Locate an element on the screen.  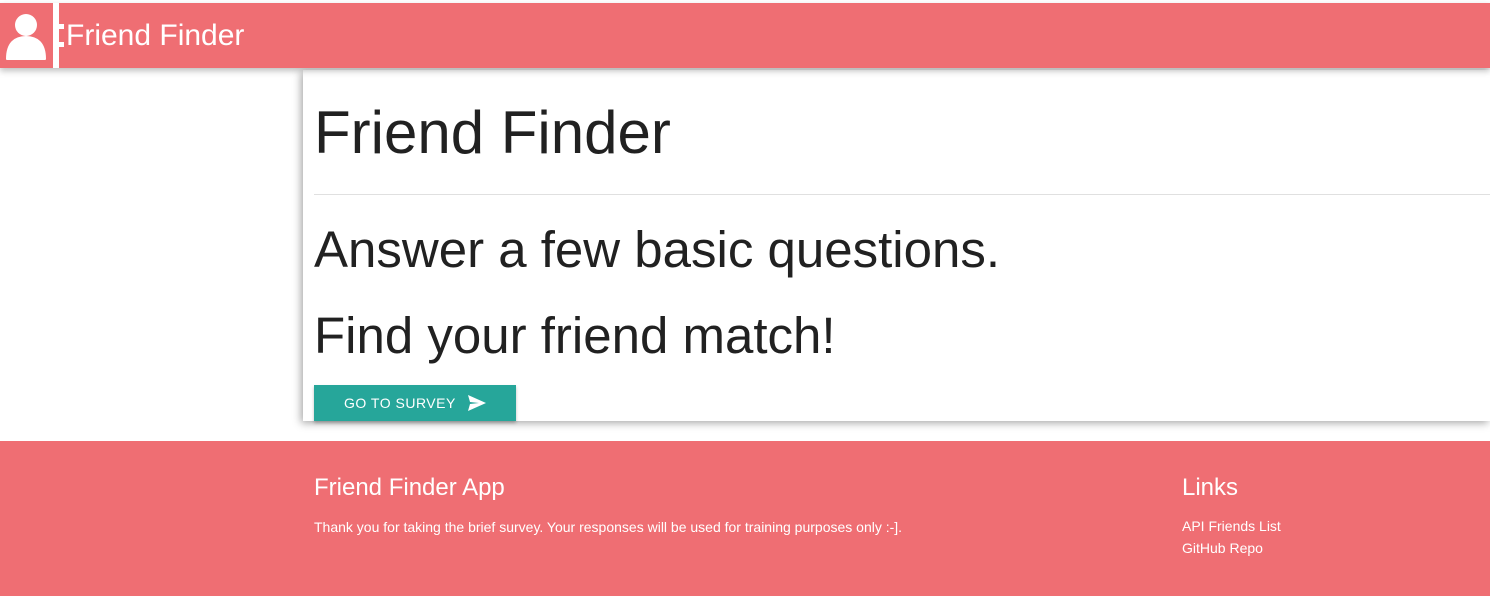
hero-title: Friend Finder is located at coordinates (492, 132).